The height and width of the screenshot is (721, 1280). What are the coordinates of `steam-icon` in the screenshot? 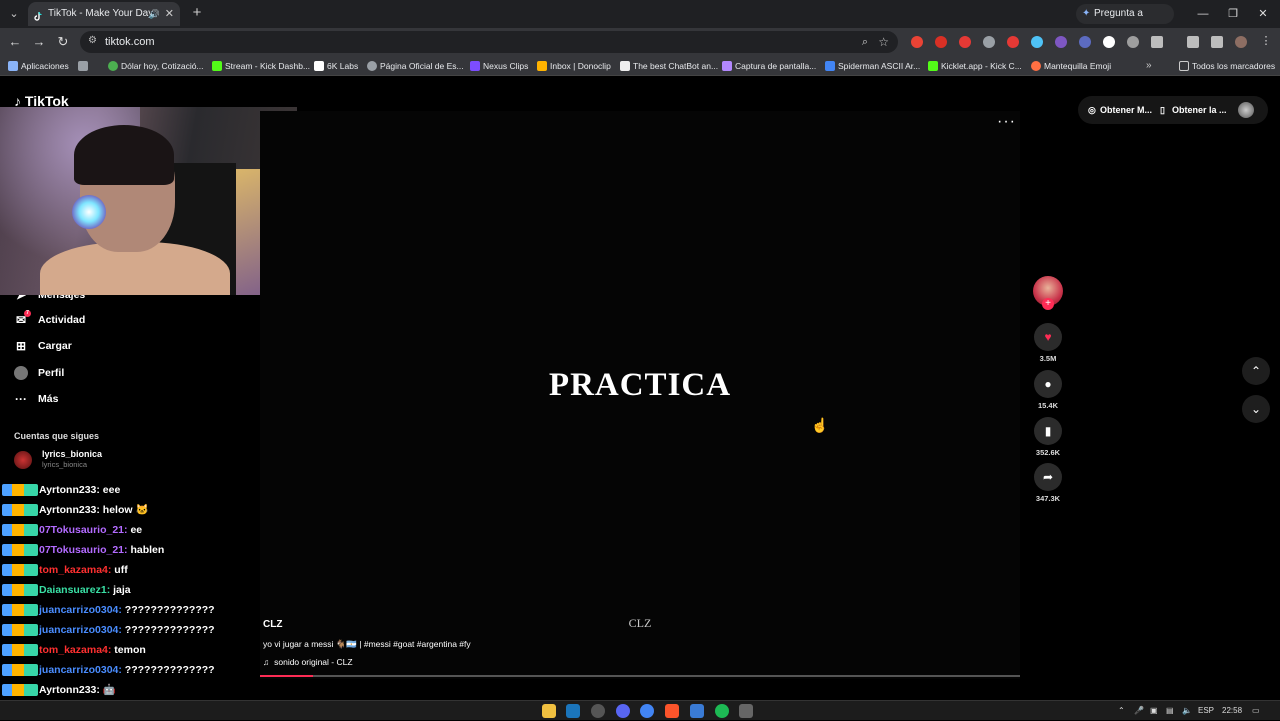 It's located at (573, 711).